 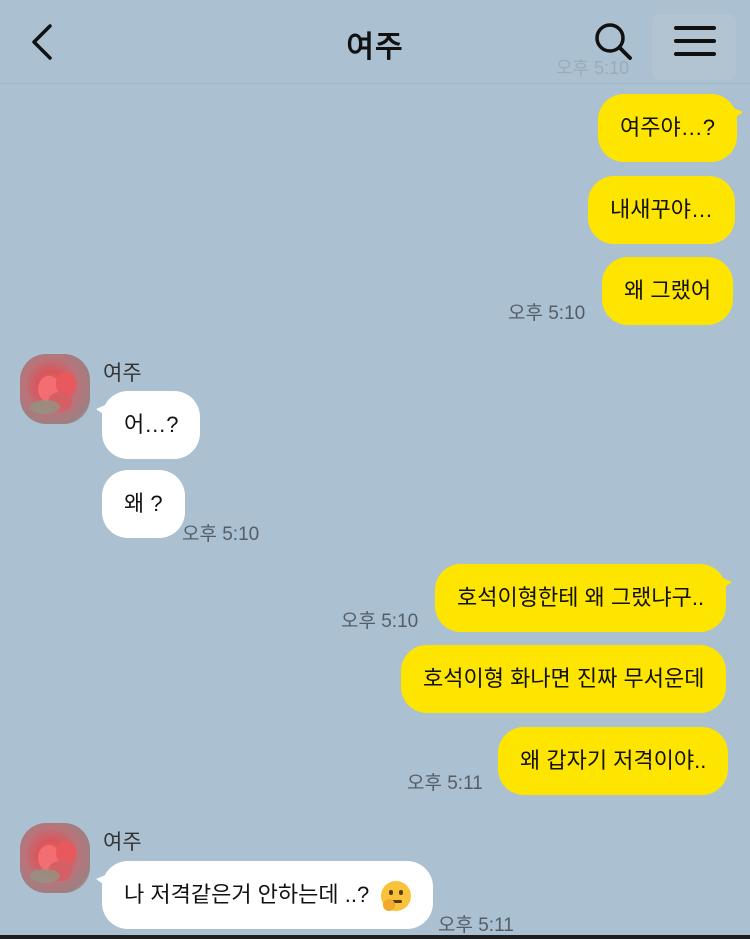 What do you see at coordinates (613, 761) in the screenshot?
I see `message-bubble-outgoing: 왜 갑자기 저격이야..` at bounding box center [613, 761].